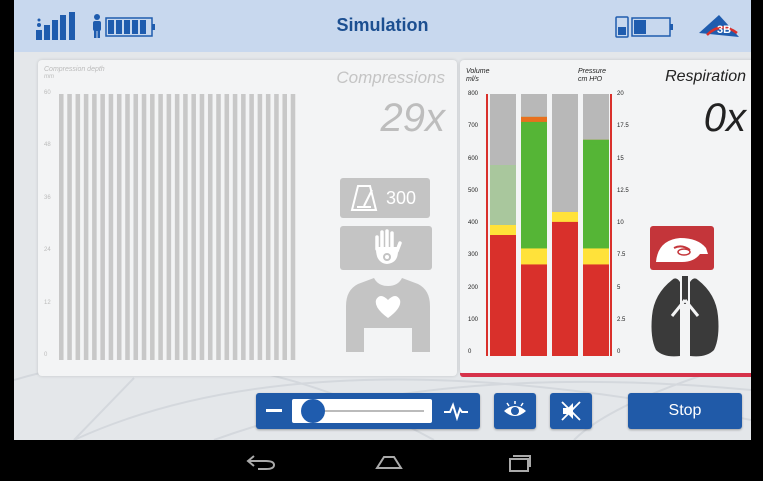 This screenshot has height=481, width=763. Describe the element at coordinates (47, 250) in the screenshot. I see `compression-y-tick: 24` at that location.